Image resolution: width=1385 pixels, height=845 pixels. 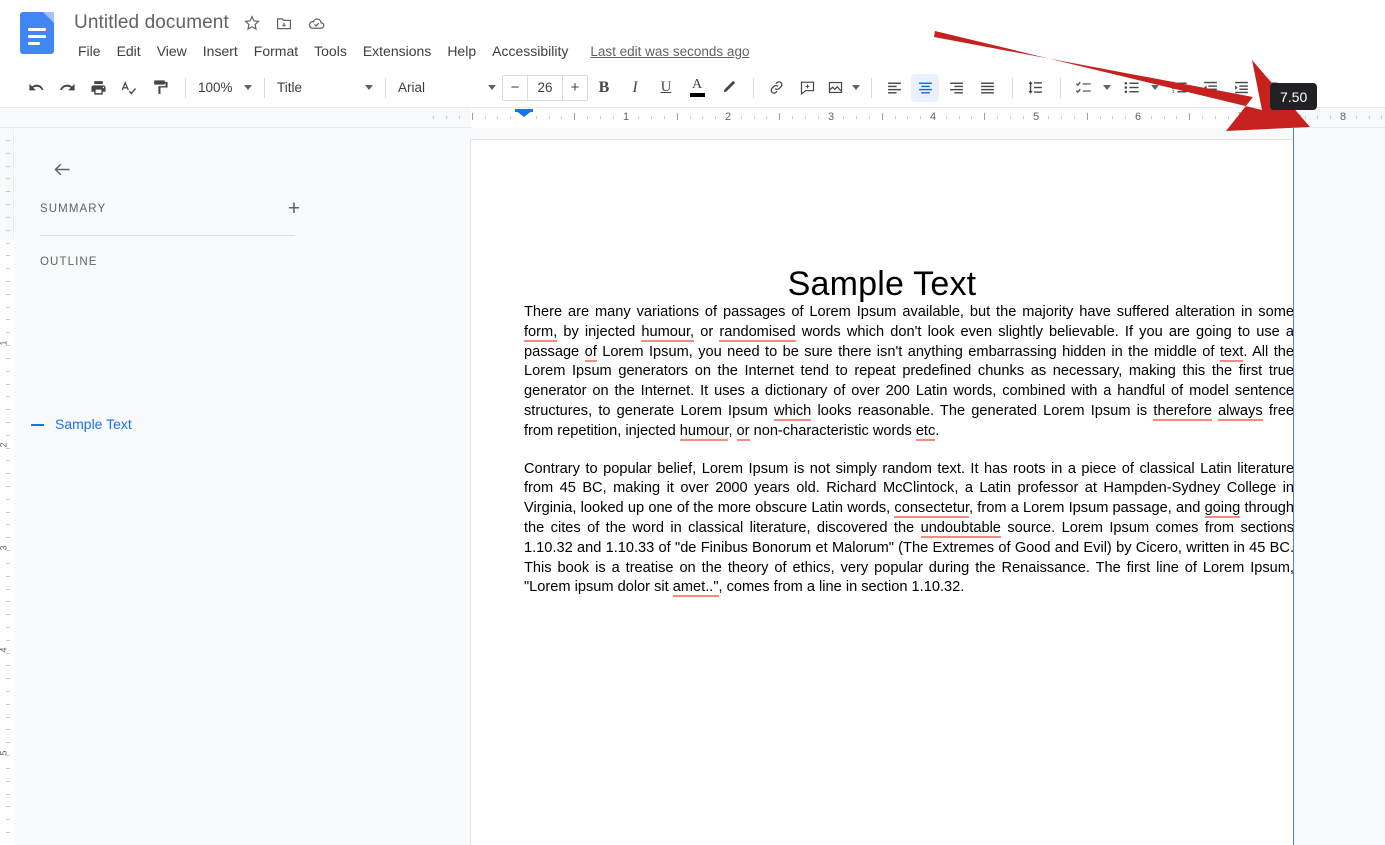 What do you see at coordinates (757, 332) in the screenshot?
I see `spellcheck-word: randomised` at bounding box center [757, 332].